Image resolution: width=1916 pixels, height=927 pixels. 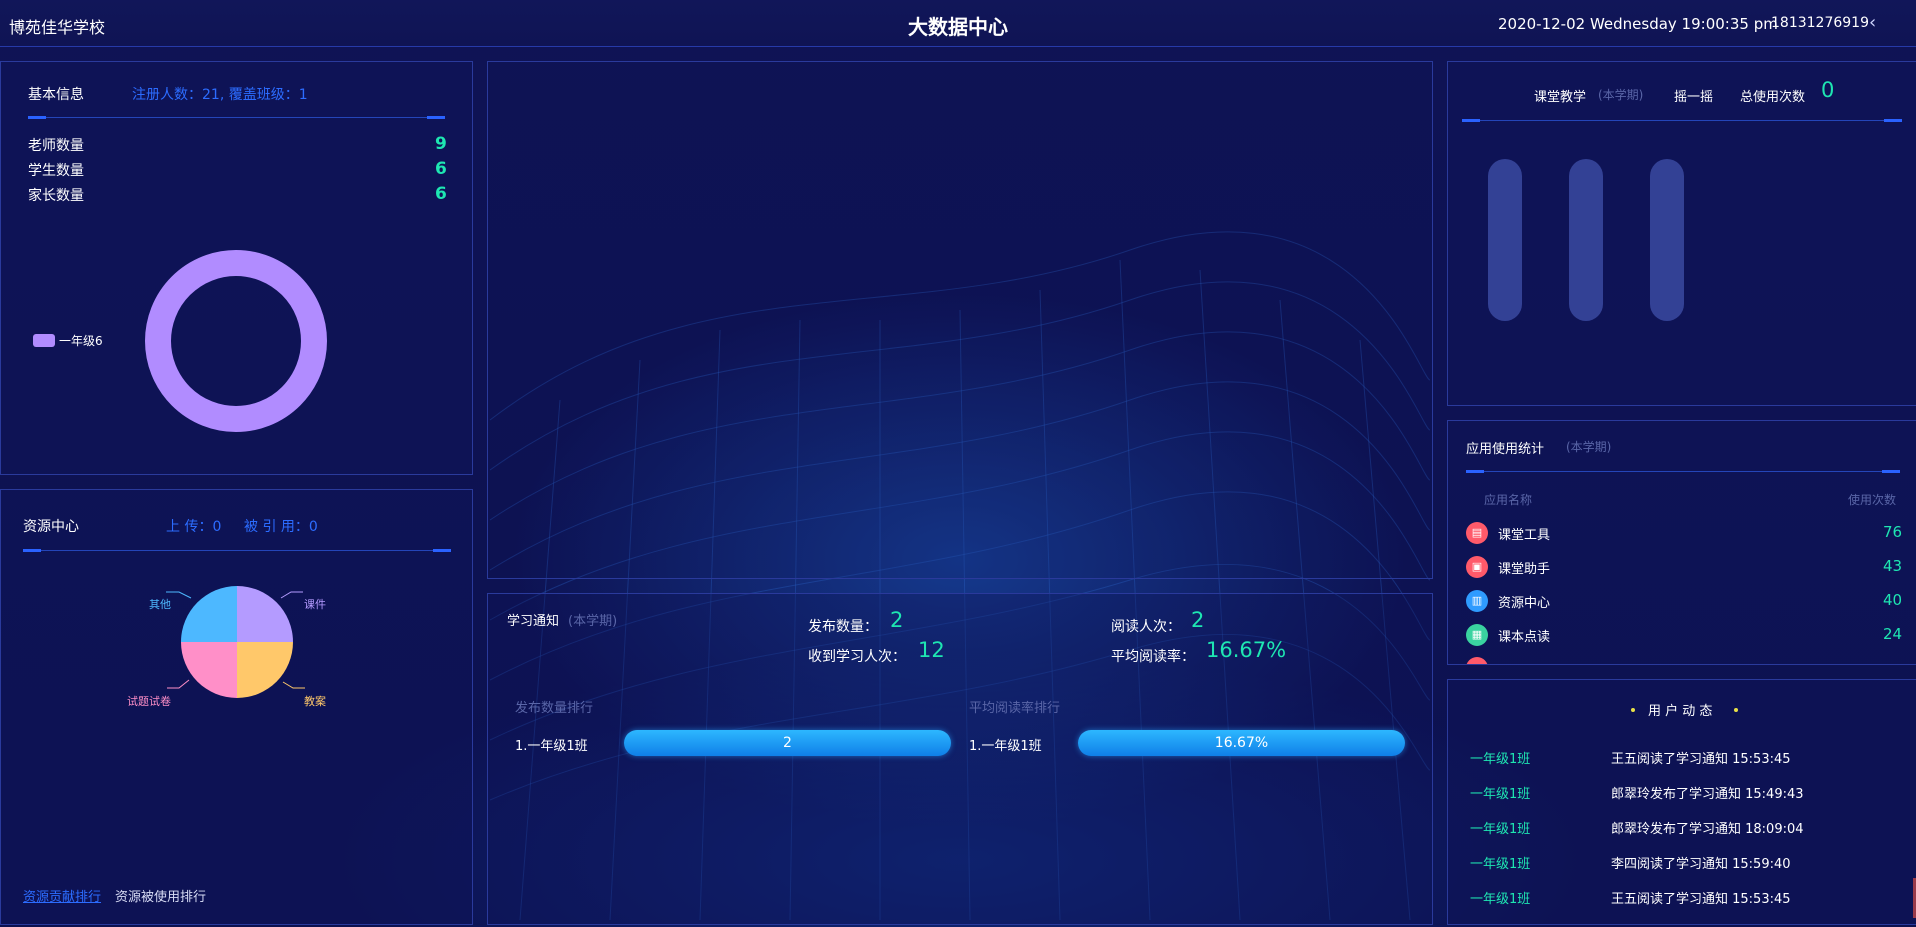 What do you see at coordinates (1477, 601) in the screenshot?
I see `folder-icon: ▥` at bounding box center [1477, 601].